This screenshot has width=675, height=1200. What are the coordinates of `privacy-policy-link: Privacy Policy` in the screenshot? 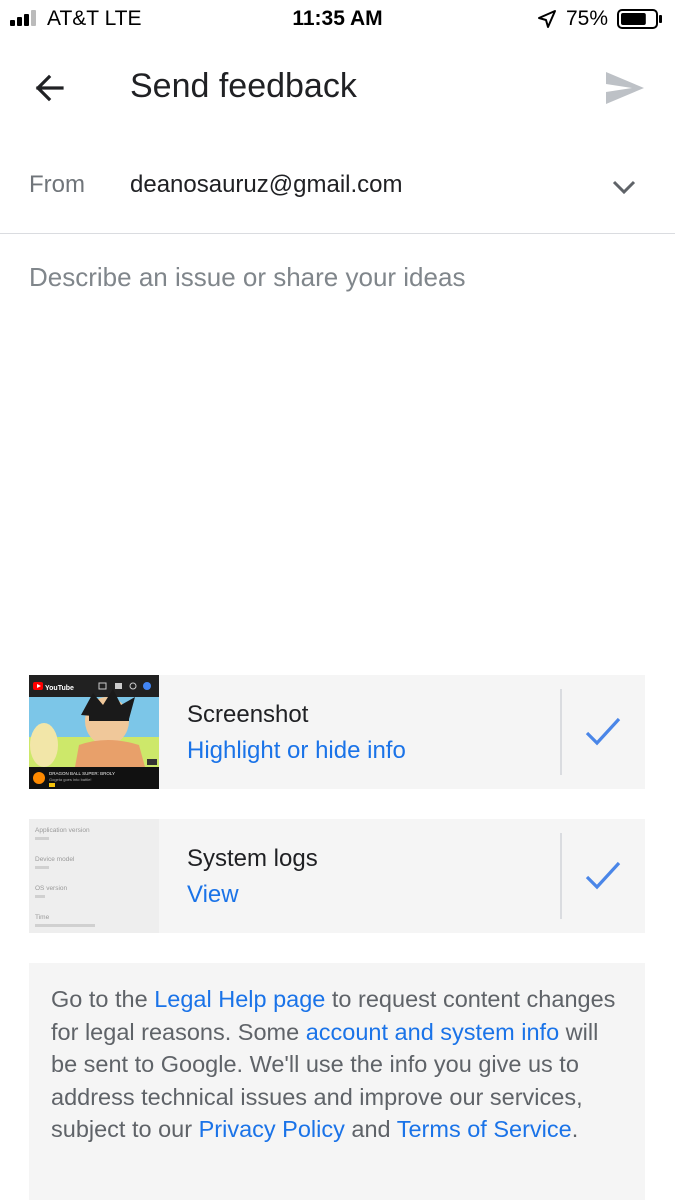 It's located at (272, 1129).